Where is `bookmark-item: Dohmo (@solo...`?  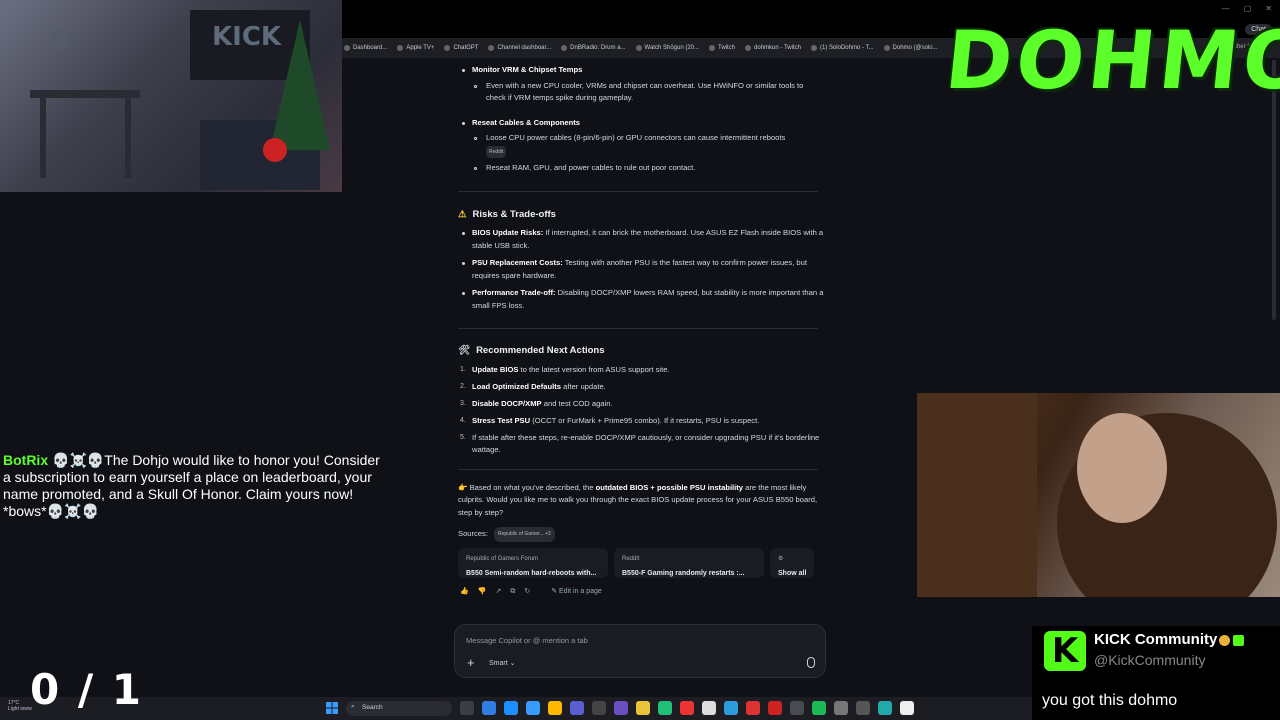
bookmark-item: Dohmo (@solo... is located at coordinates (910, 48).